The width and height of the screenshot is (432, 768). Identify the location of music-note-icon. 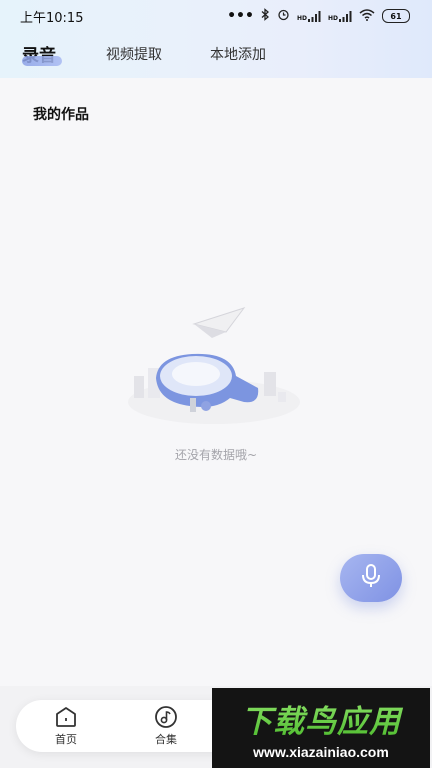
(166, 717).